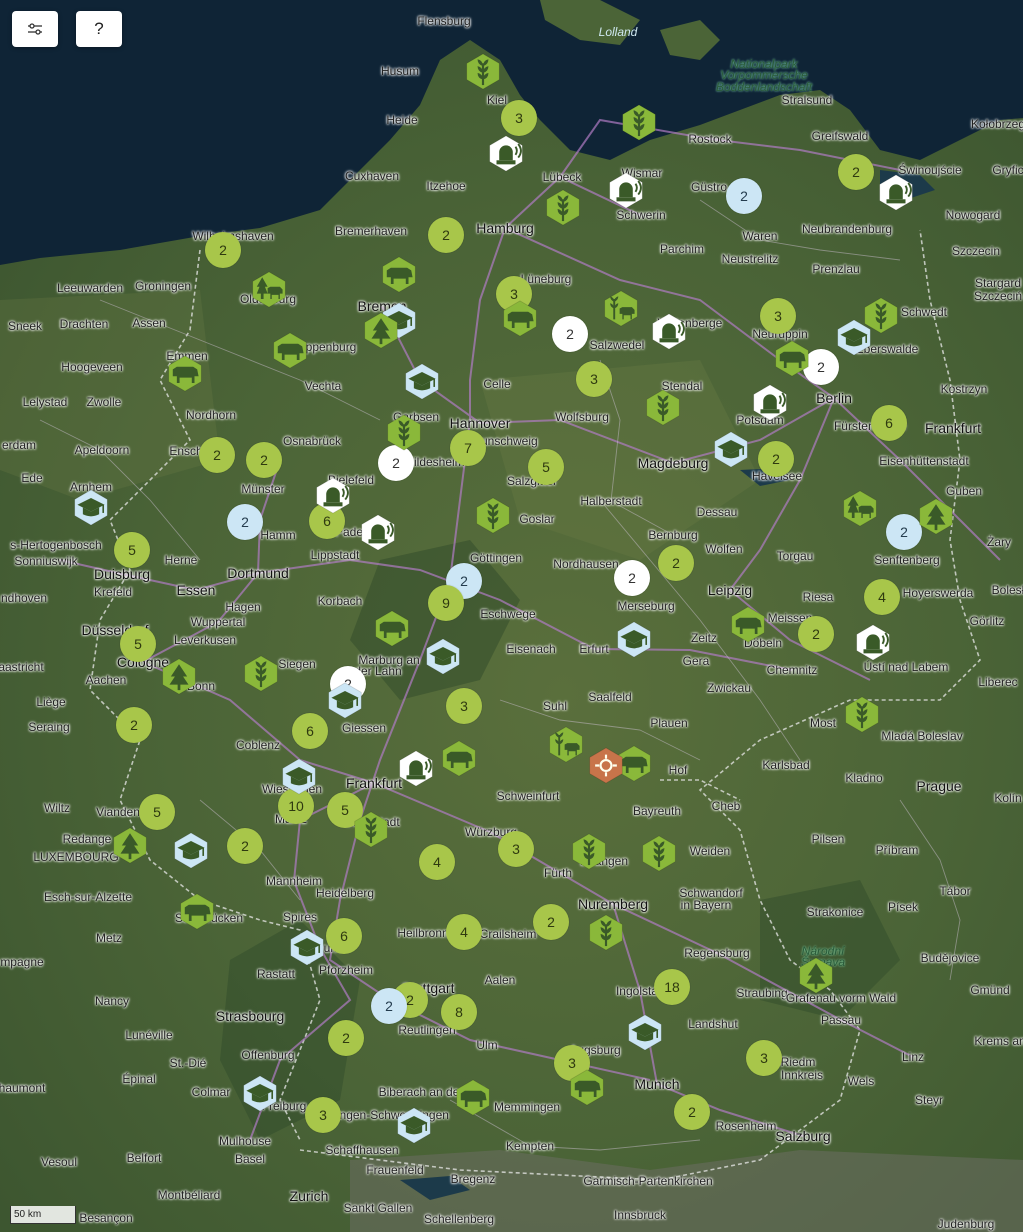 Image resolution: width=1023 pixels, height=1232 pixels. Describe the element at coordinates (294, 881) in the screenshot. I see `place-label: Mannheim` at that location.